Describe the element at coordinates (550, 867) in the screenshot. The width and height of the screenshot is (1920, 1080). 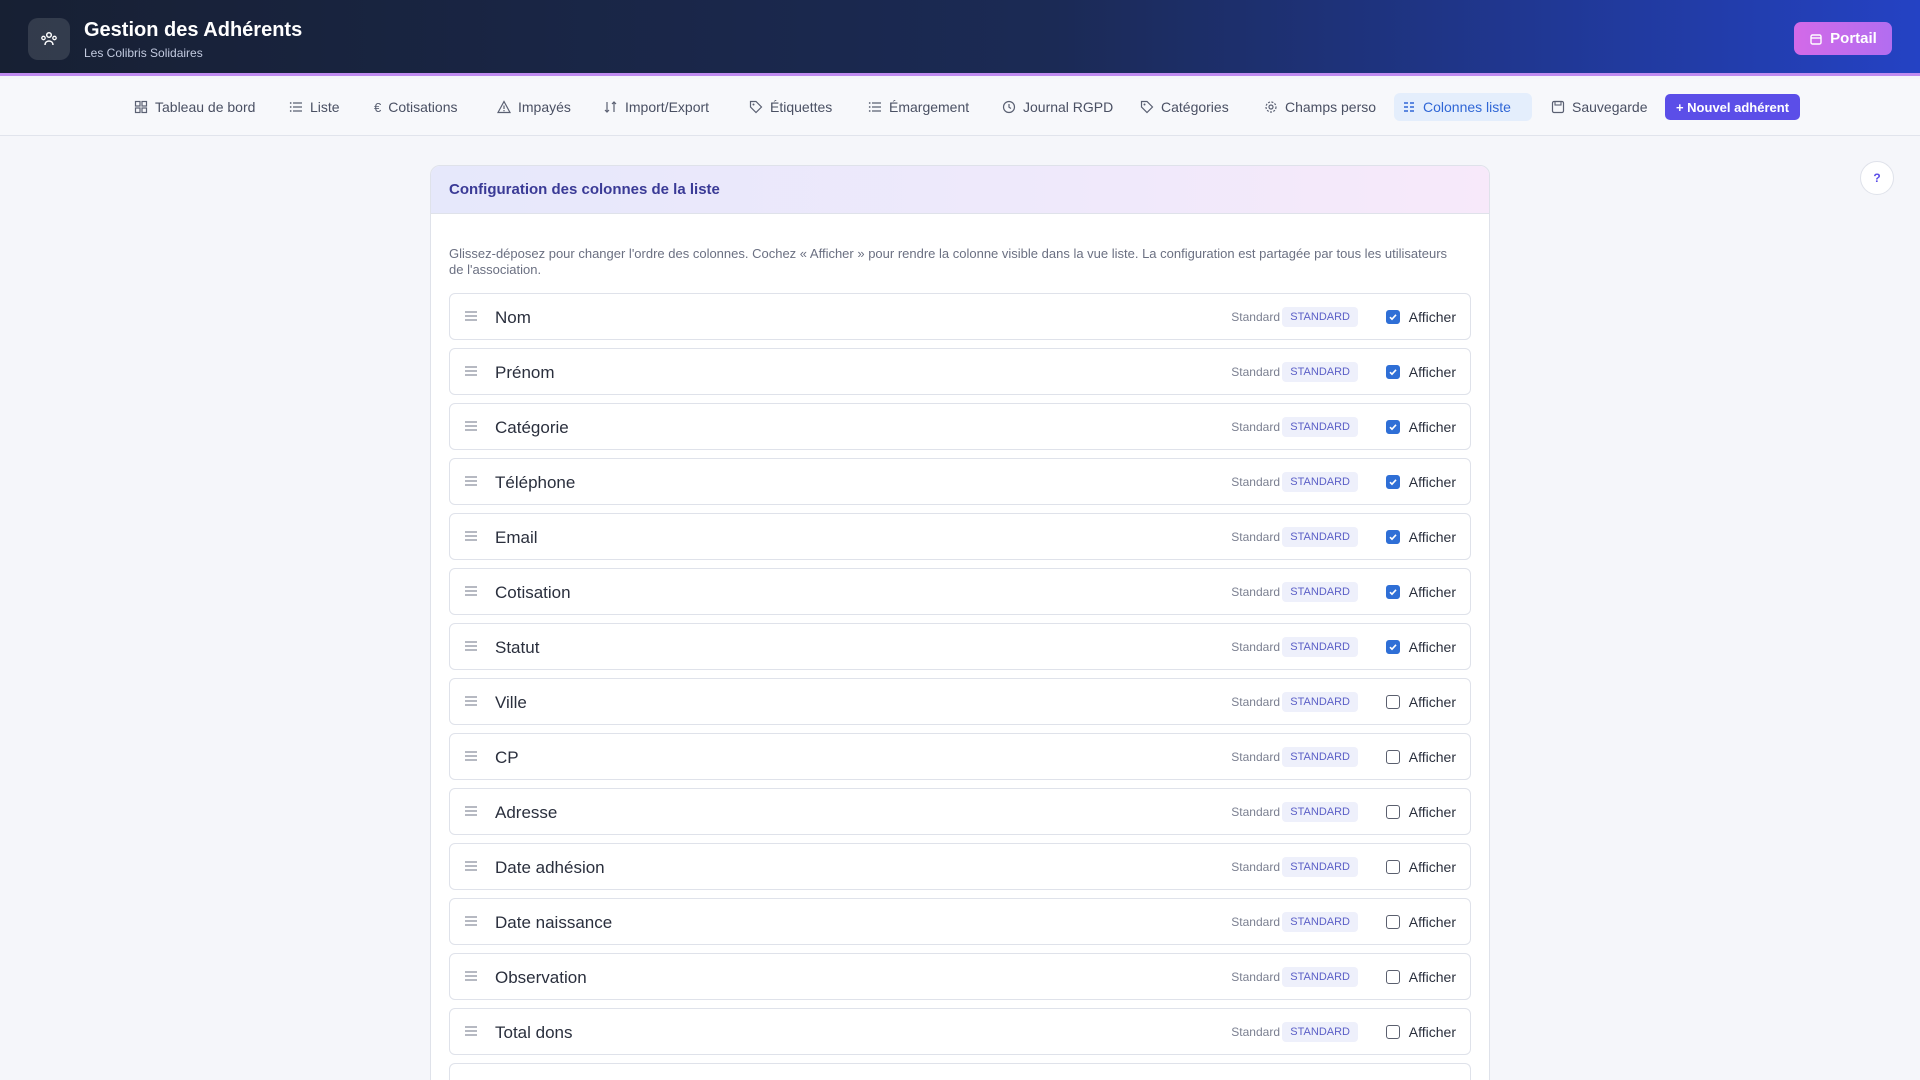
I see `column-name: Date adhésion` at that location.